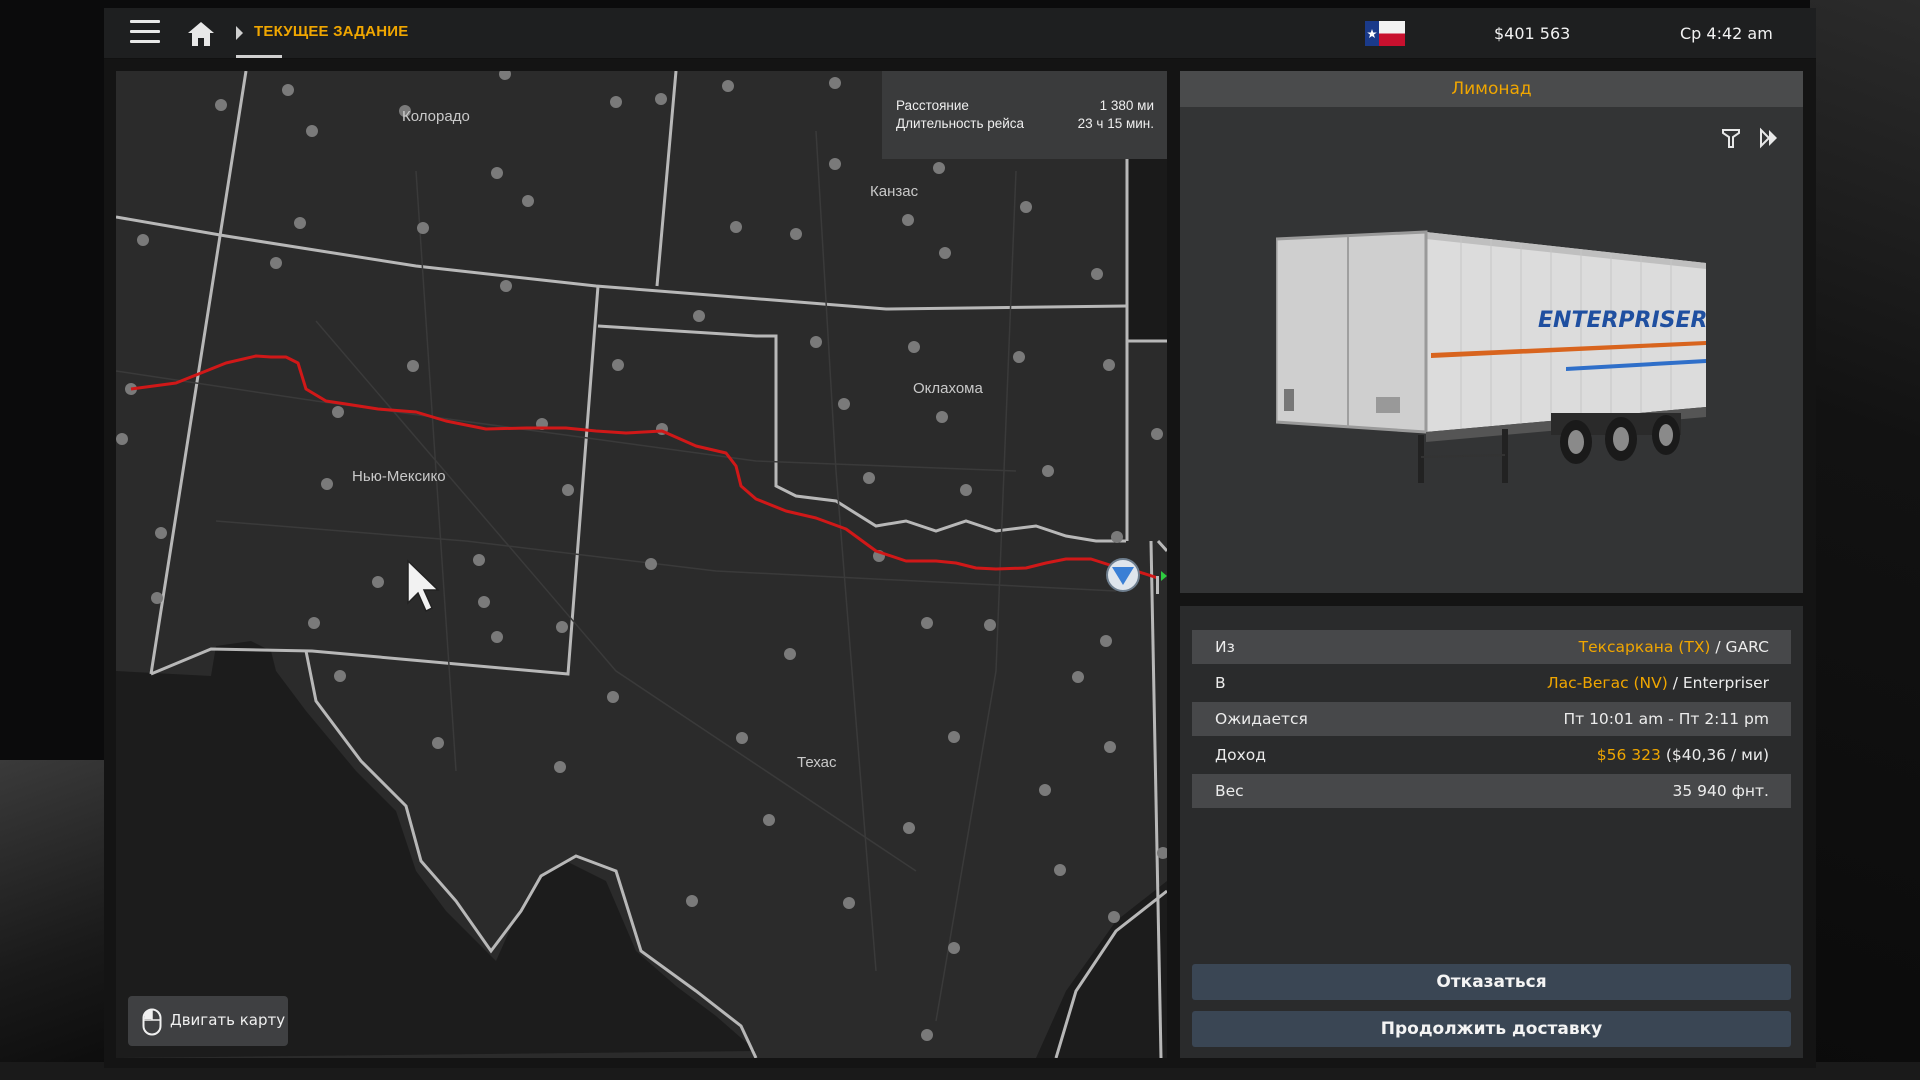  I want to click on from-label: Из, so click(1225, 647).